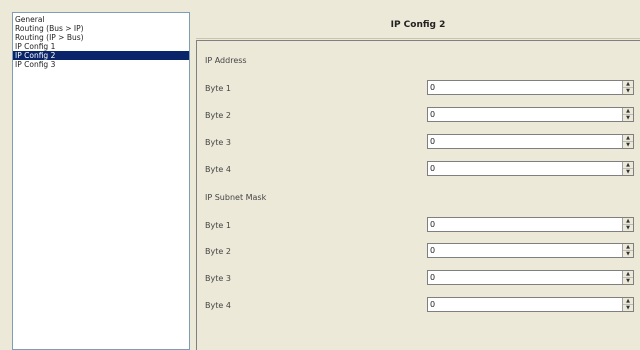 This screenshot has height=350, width=640. Describe the element at coordinates (218, 115) in the screenshot. I see `ip-byte2-label: Byte 2` at that location.